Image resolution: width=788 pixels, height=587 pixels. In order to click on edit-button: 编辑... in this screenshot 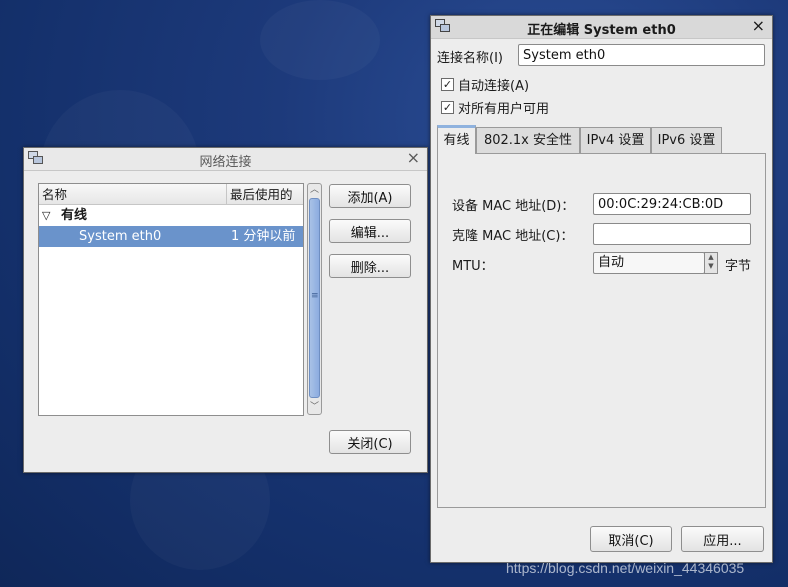, I will do `click(370, 231)`.